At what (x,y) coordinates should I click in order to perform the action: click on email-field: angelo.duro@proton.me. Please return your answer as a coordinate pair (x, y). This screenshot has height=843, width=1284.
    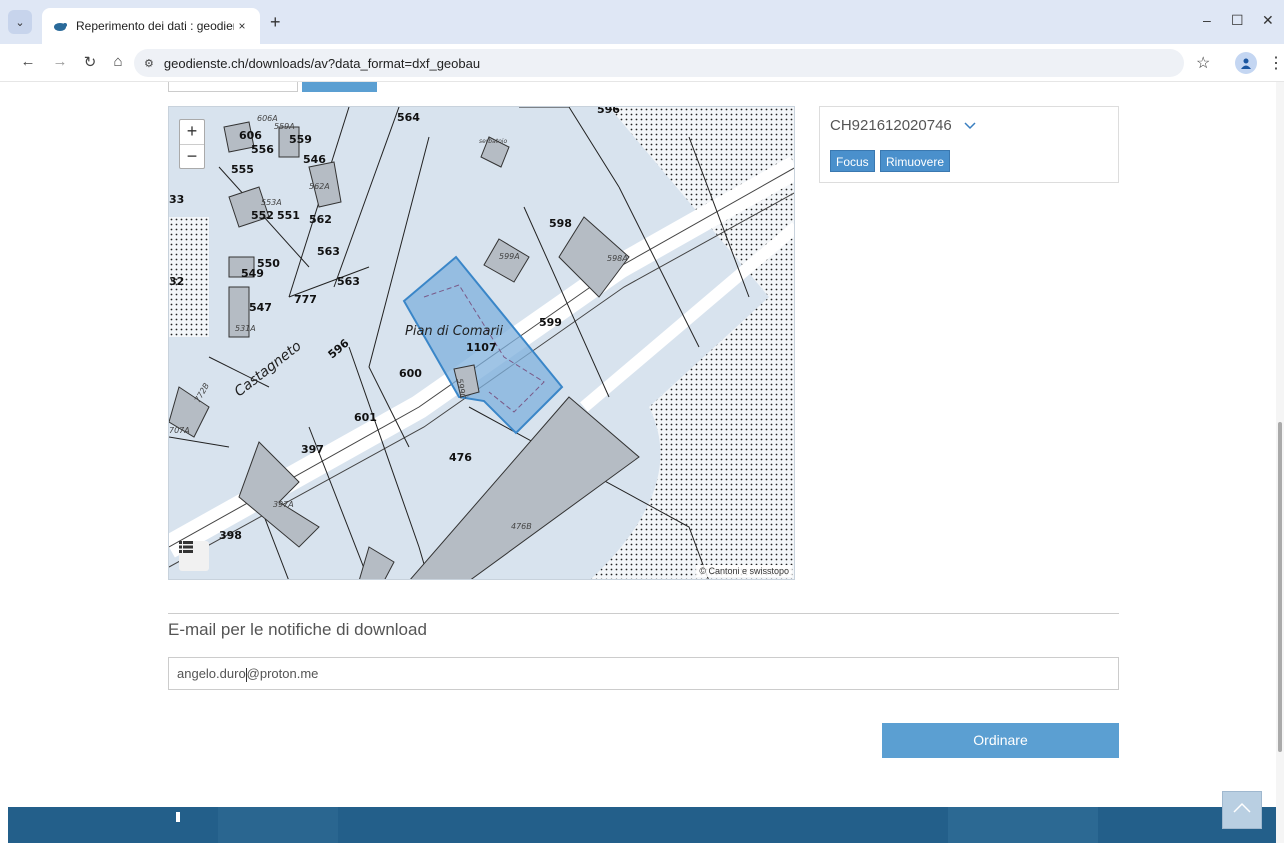
    Looking at the image, I should click on (643, 673).